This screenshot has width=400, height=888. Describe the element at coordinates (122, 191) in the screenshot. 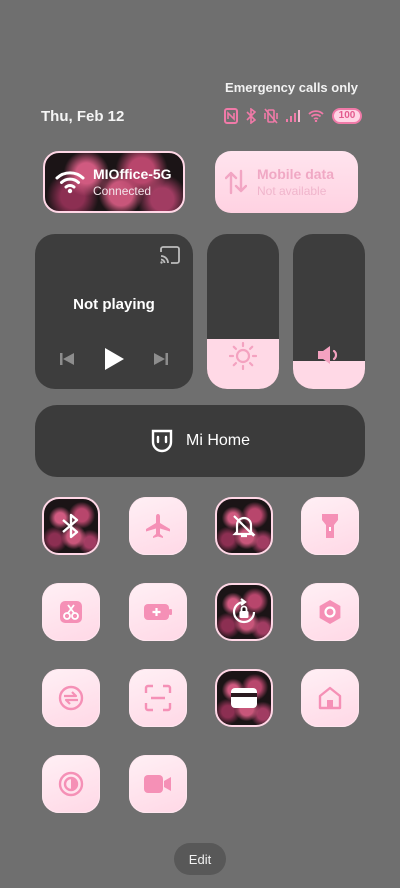

I see `wifi-state: Connected` at that location.